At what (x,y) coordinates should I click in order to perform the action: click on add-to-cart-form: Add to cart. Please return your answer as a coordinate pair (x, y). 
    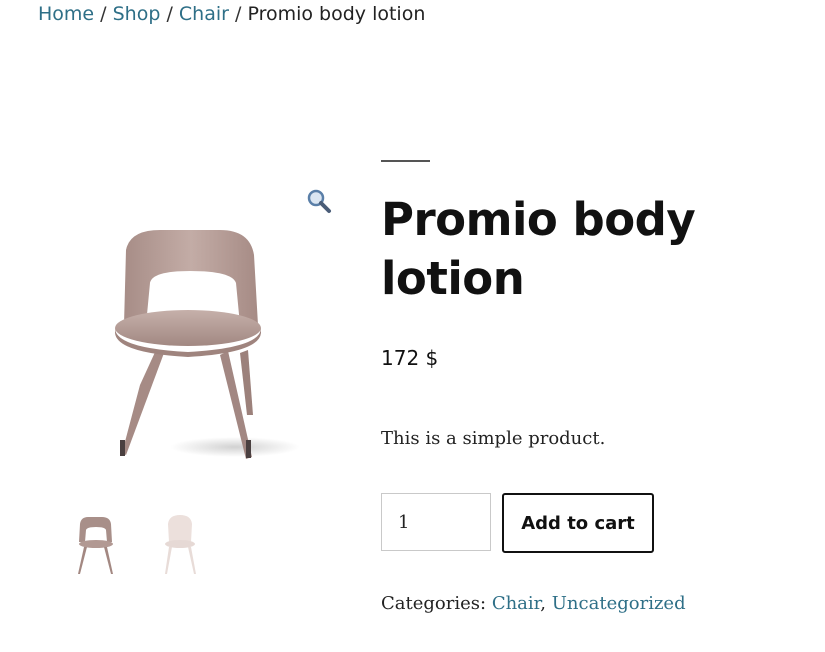
    Looking at the image, I should click on (517, 523).